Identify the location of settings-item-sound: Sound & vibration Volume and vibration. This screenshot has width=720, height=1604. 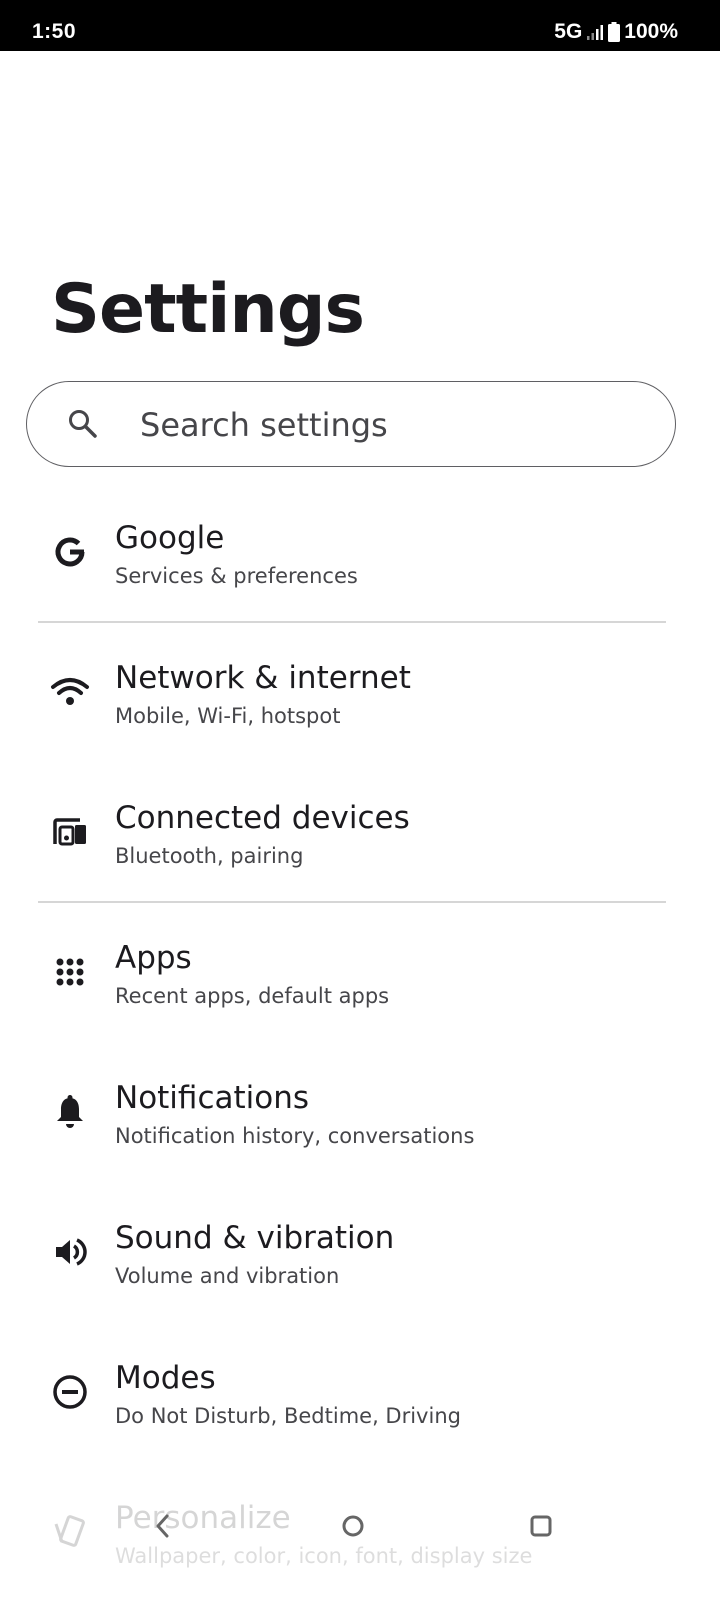
(360, 1252).